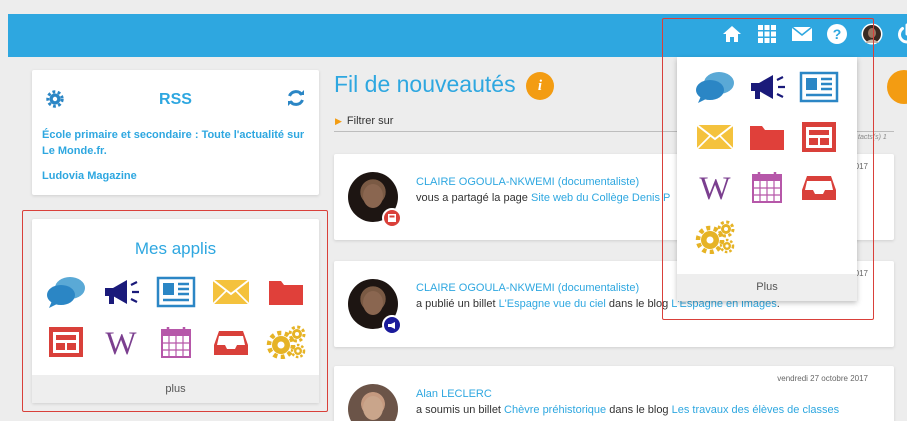  Describe the element at coordinates (897, 87) in the screenshot. I see `tools-button` at that location.